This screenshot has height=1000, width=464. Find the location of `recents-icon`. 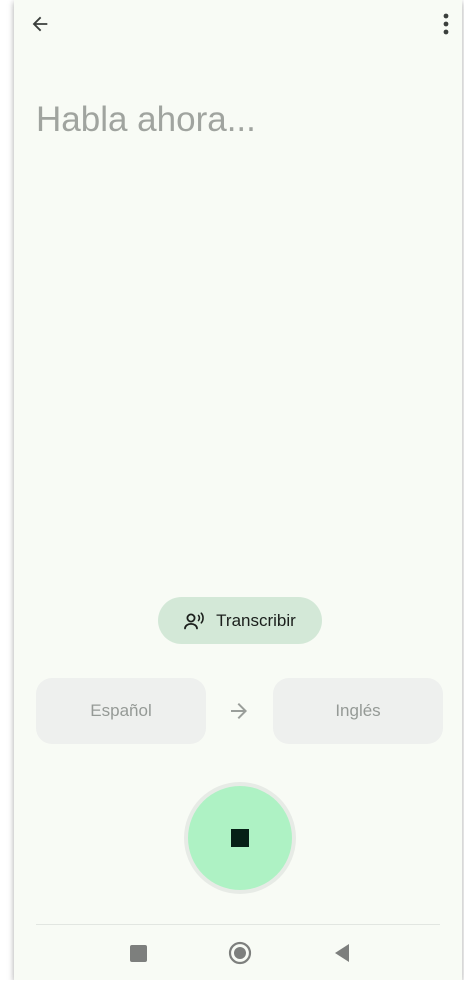

recents-icon is located at coordinates (138, 953).